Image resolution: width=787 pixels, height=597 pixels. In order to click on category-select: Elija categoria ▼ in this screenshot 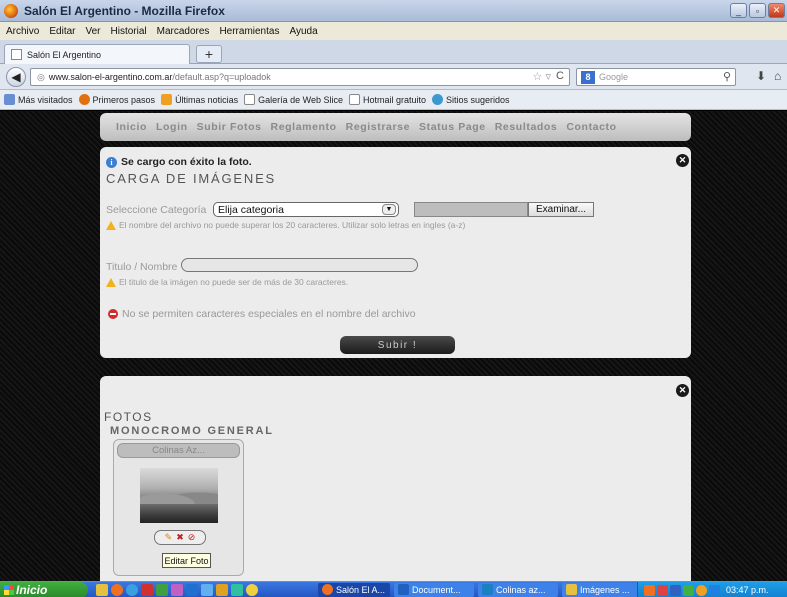, I will do `click(306, 209)`.